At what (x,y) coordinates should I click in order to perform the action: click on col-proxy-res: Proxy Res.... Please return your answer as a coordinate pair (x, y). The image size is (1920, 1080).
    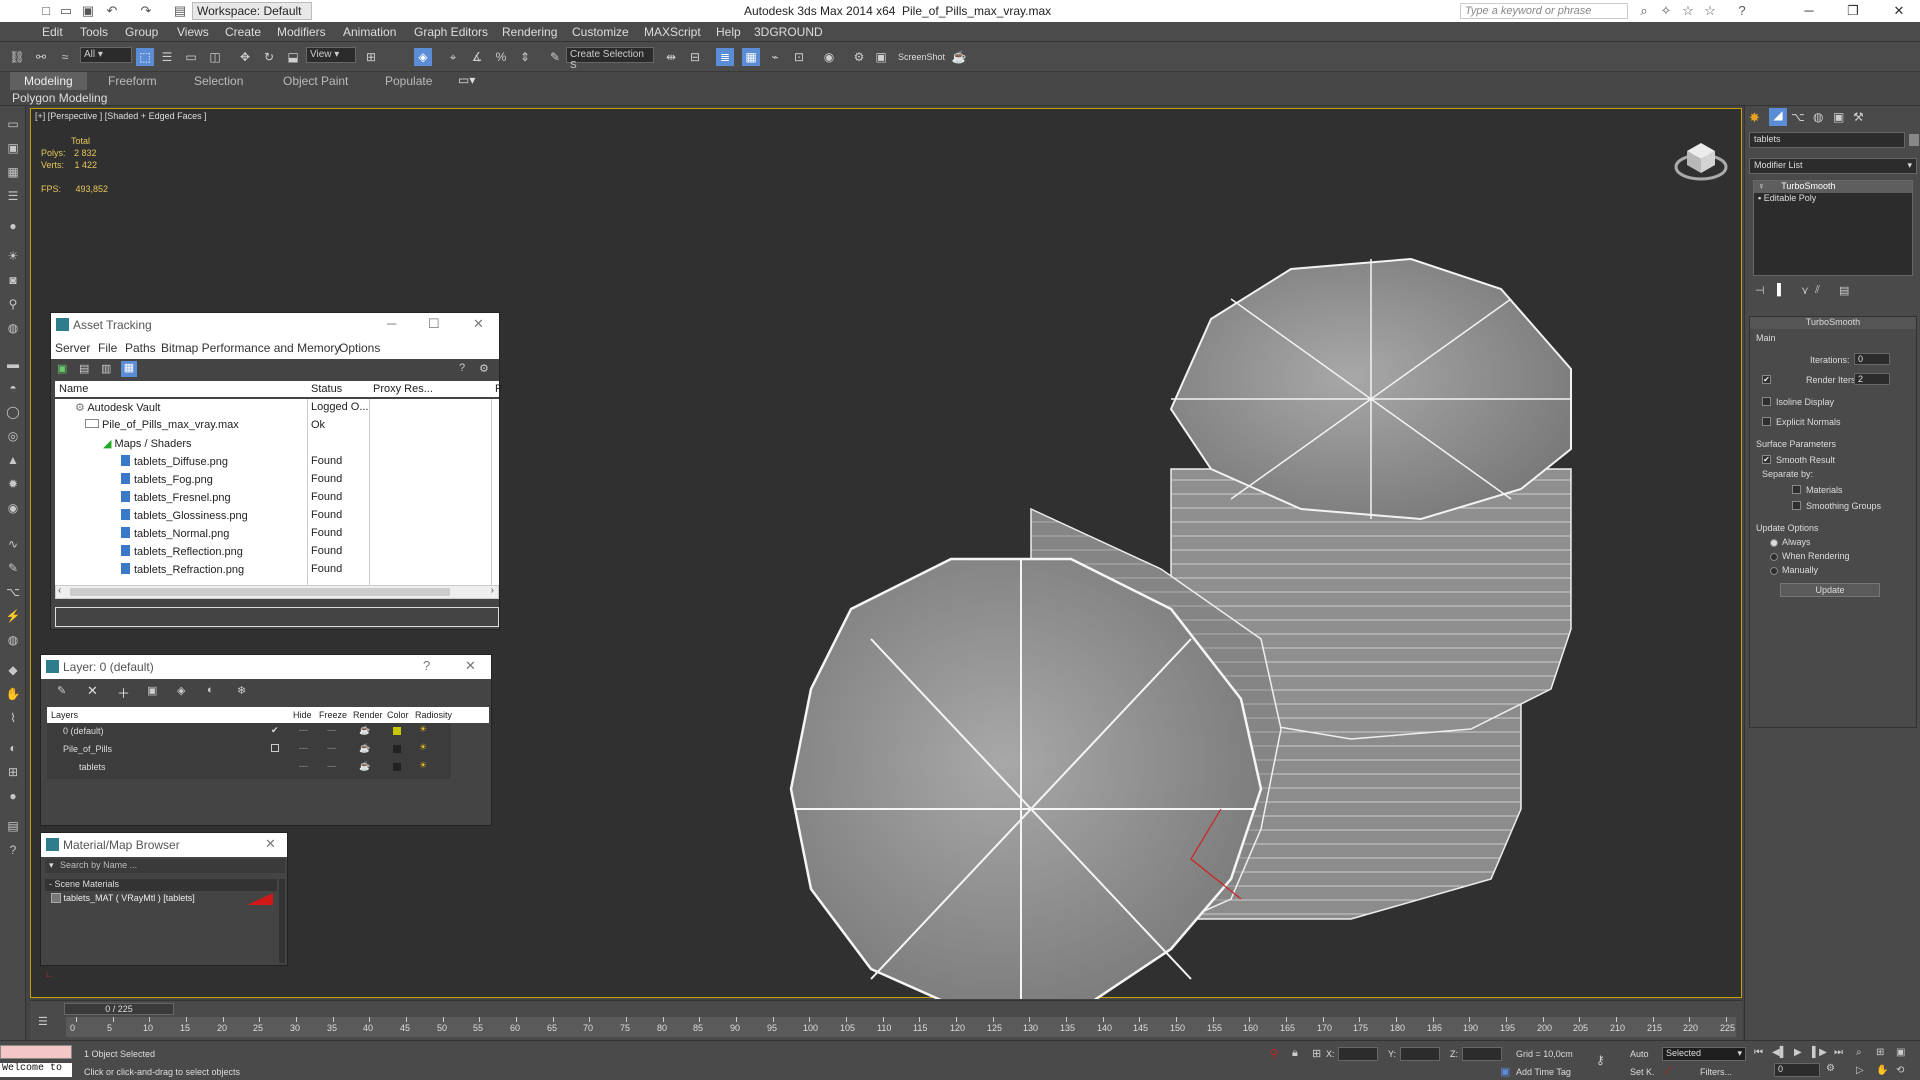
    Looking at the image, I should click on (403, 389).